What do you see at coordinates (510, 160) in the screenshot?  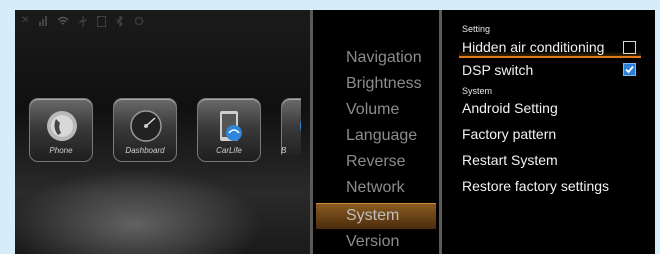 I see `restart-system-row: Restart System` at bounding box center [510, 160].